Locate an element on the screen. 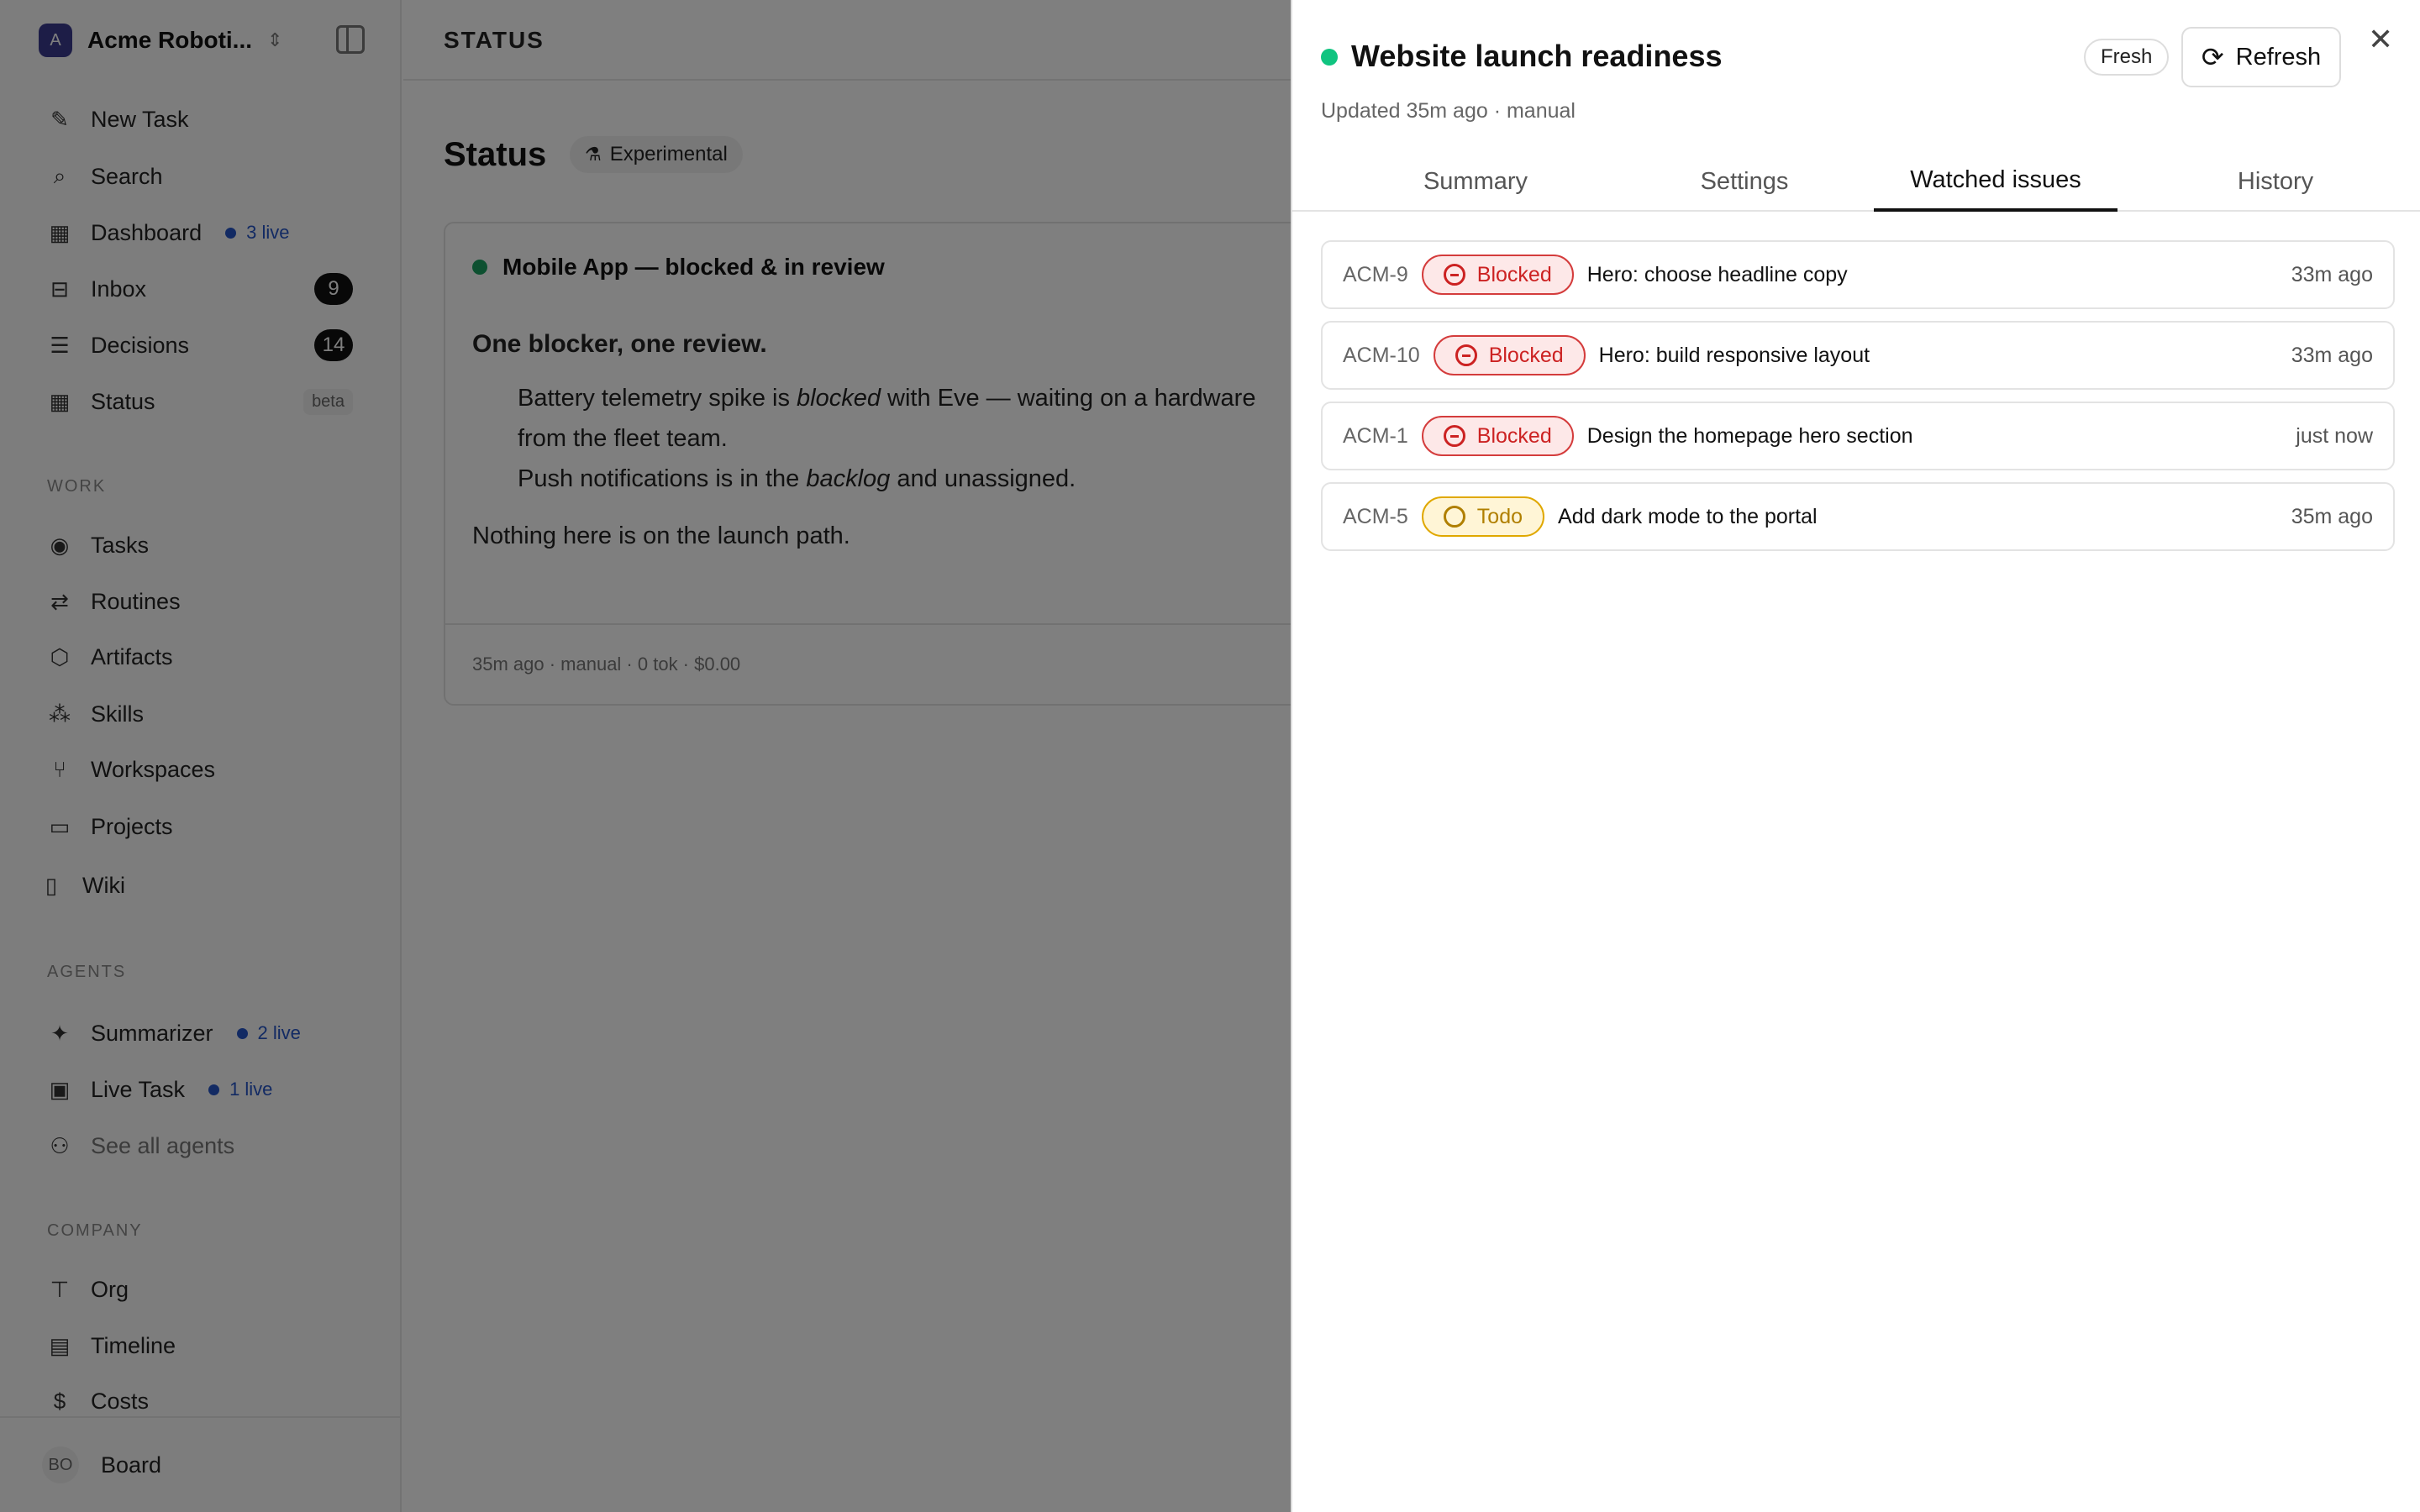 This screenshot has width=2420, height=1512. issue-time: just now is located at coordinates (2334, 435).